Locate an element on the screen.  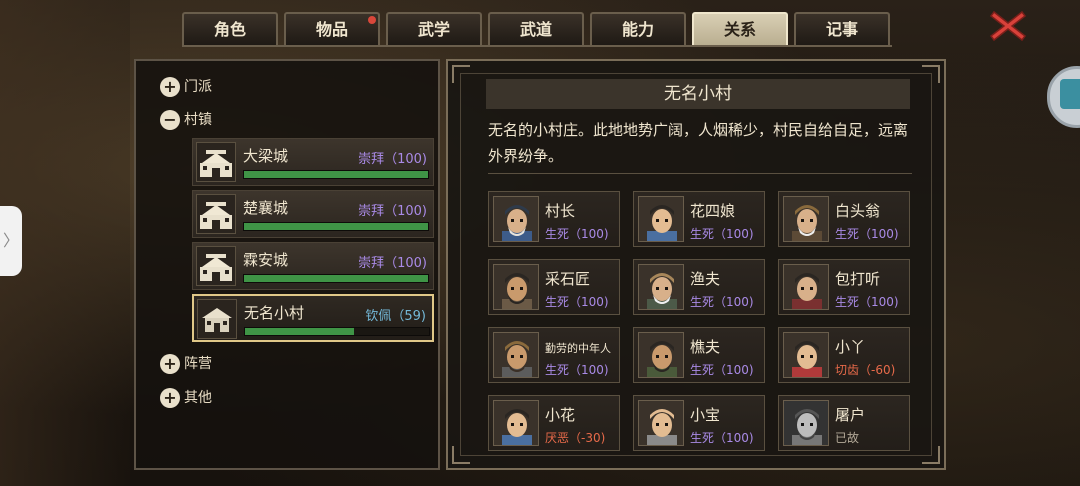
npc-card: 包打听生死（100) is located at coordinates (844, 287).